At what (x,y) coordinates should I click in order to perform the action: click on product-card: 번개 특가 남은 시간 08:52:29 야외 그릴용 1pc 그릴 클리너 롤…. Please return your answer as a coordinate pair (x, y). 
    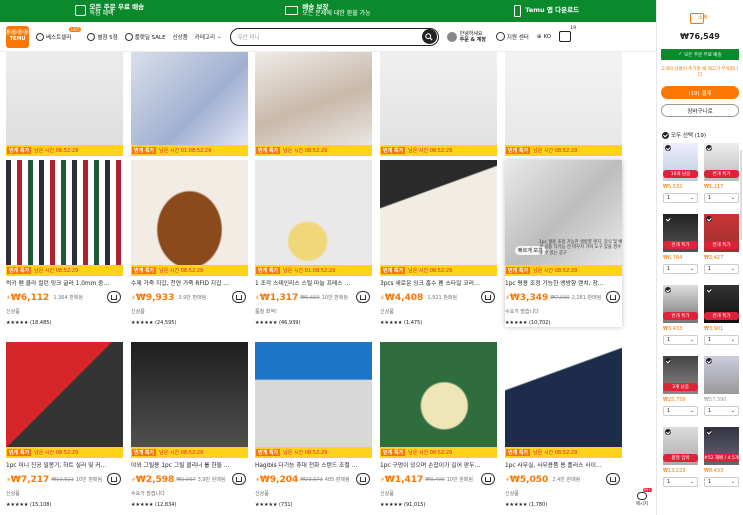
    Looking at the image, I should click on (189, 425).